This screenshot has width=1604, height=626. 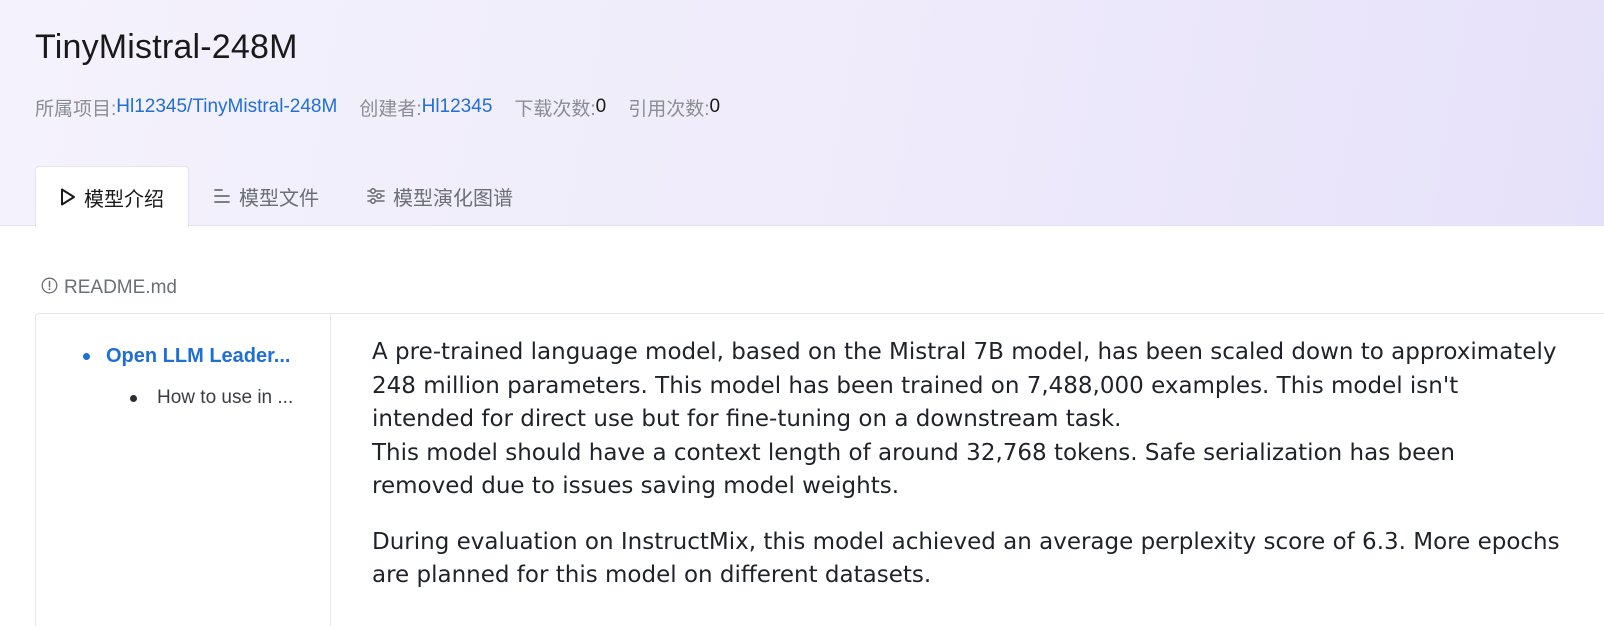 I want to click on citations-label: 引用次数:, so click(x=669, y=109).